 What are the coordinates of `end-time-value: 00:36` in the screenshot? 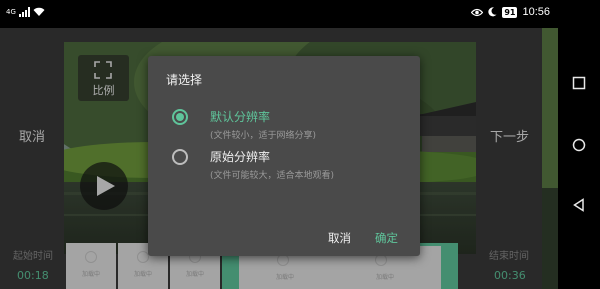 It's located at (510, 275).